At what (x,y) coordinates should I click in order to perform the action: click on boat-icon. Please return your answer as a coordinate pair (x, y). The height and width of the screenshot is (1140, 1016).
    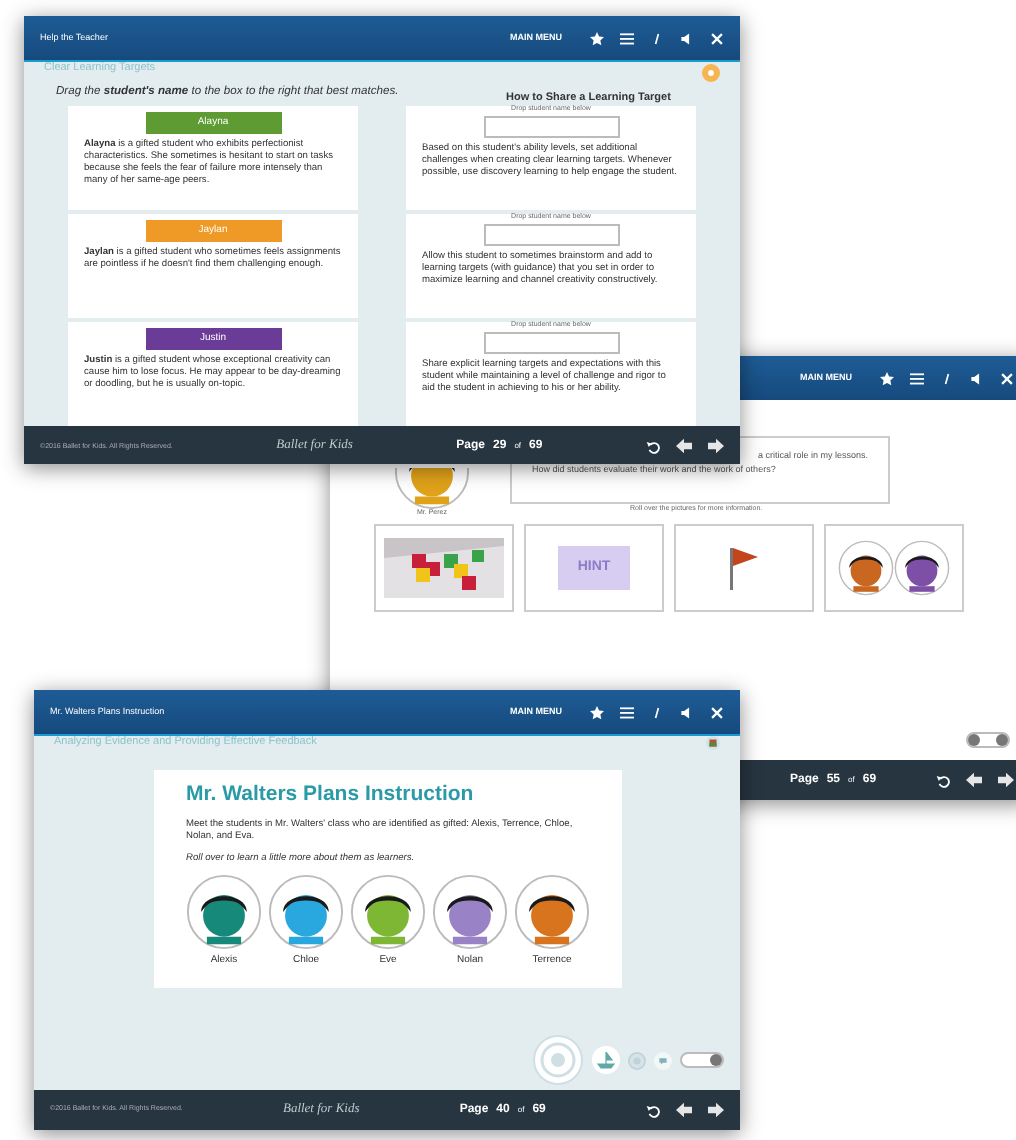
    Looking at the image, I should click on (606, 1060).